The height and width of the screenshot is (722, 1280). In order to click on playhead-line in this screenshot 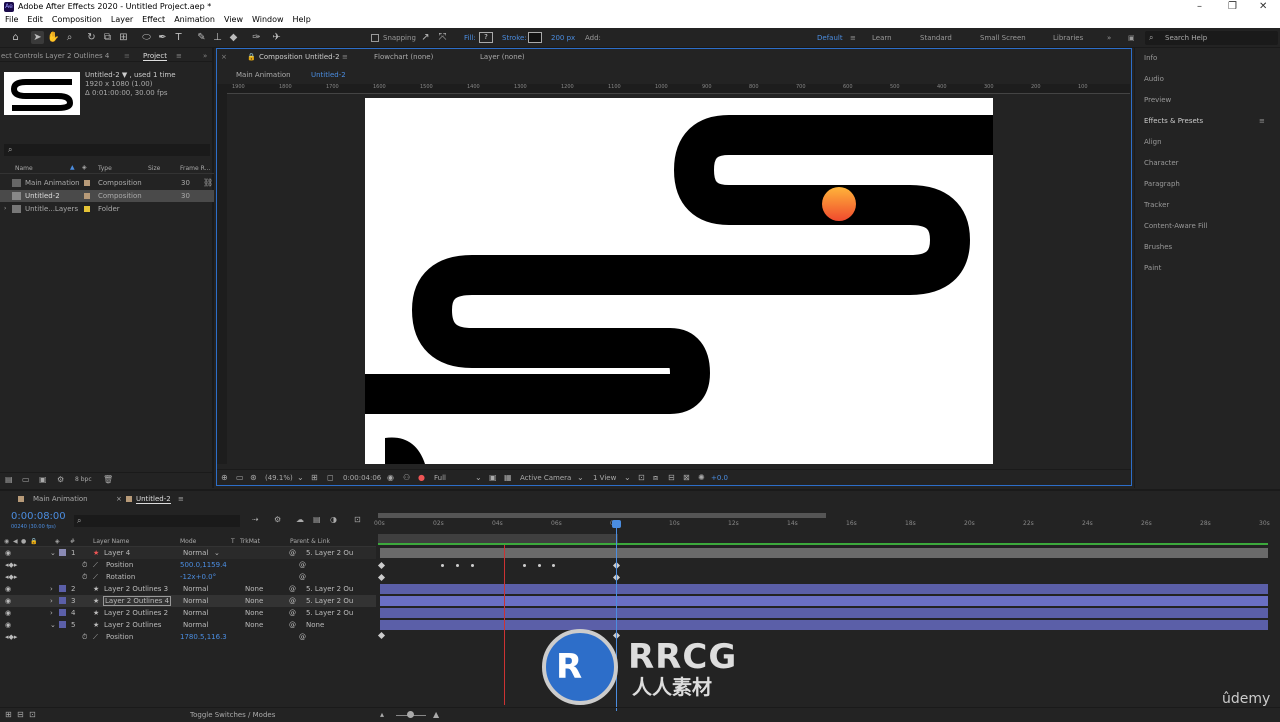, I will do `click(616, 616)`.